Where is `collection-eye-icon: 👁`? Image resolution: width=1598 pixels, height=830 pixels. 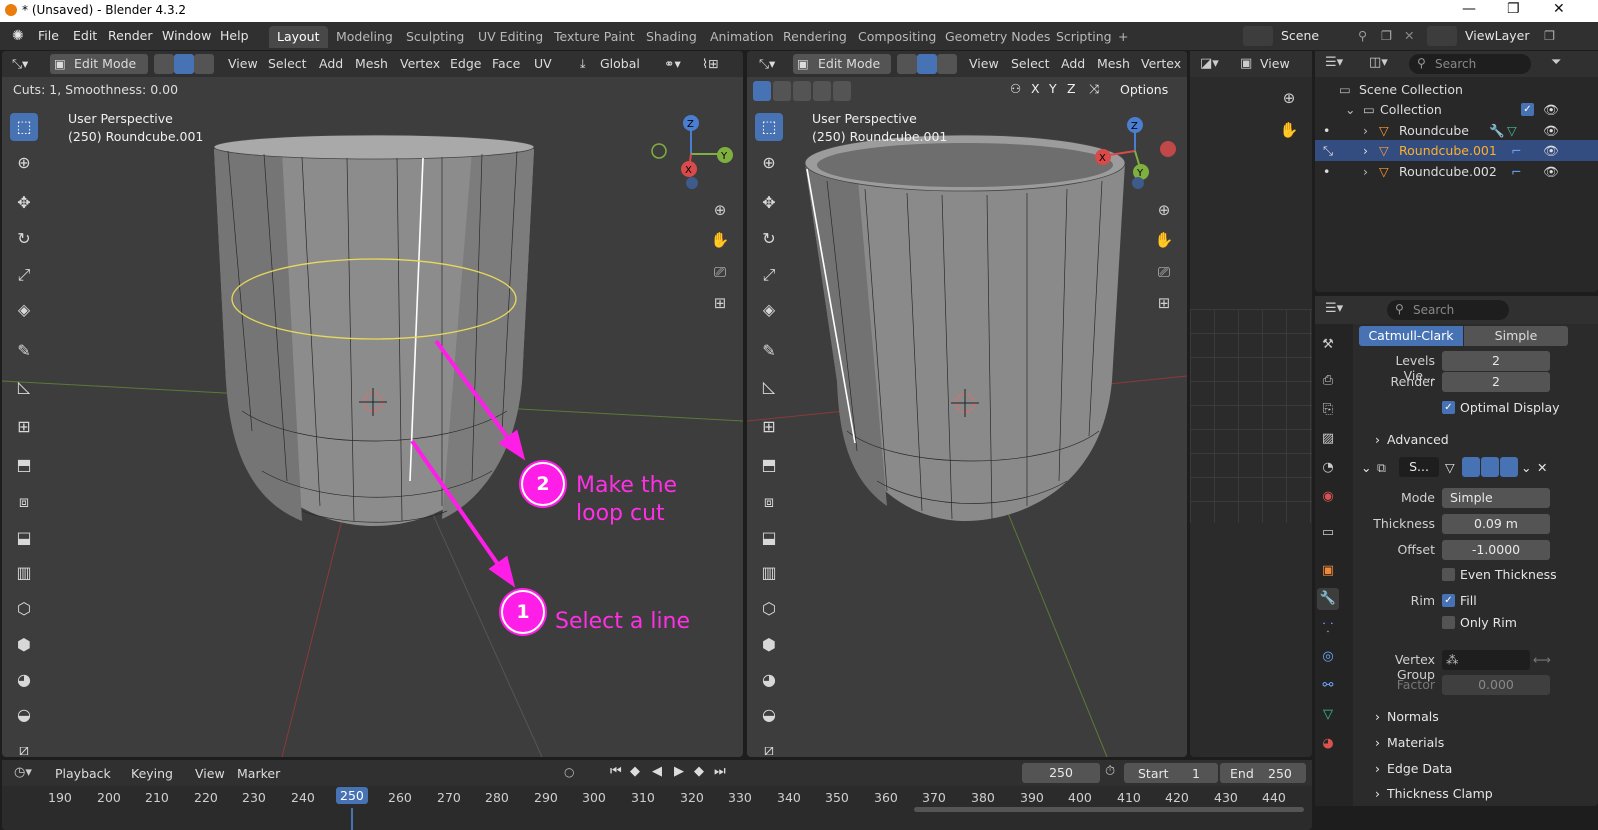
collection-eye-icon: 👁 is located at coordinates (1551, 110).